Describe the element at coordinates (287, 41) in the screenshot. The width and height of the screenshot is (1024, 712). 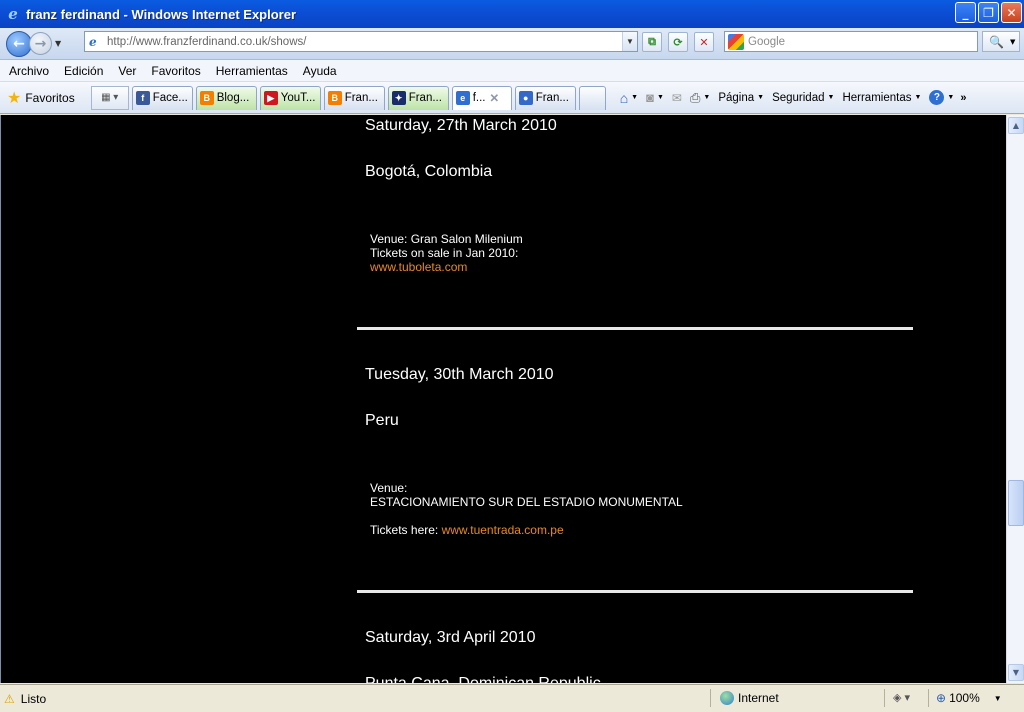
I see `url-path: /shows/` at that location.